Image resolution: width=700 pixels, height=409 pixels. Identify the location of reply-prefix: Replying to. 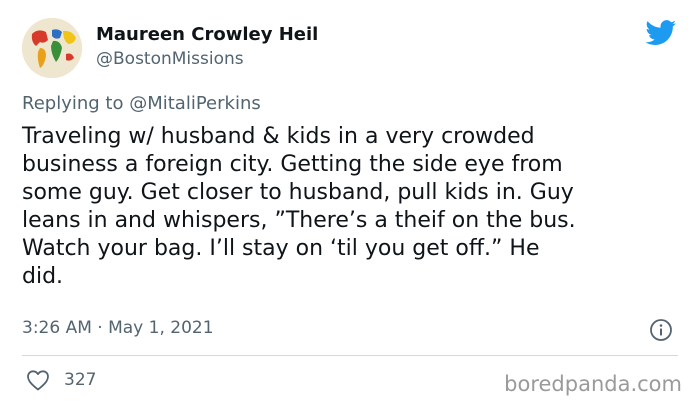
(73, 103).